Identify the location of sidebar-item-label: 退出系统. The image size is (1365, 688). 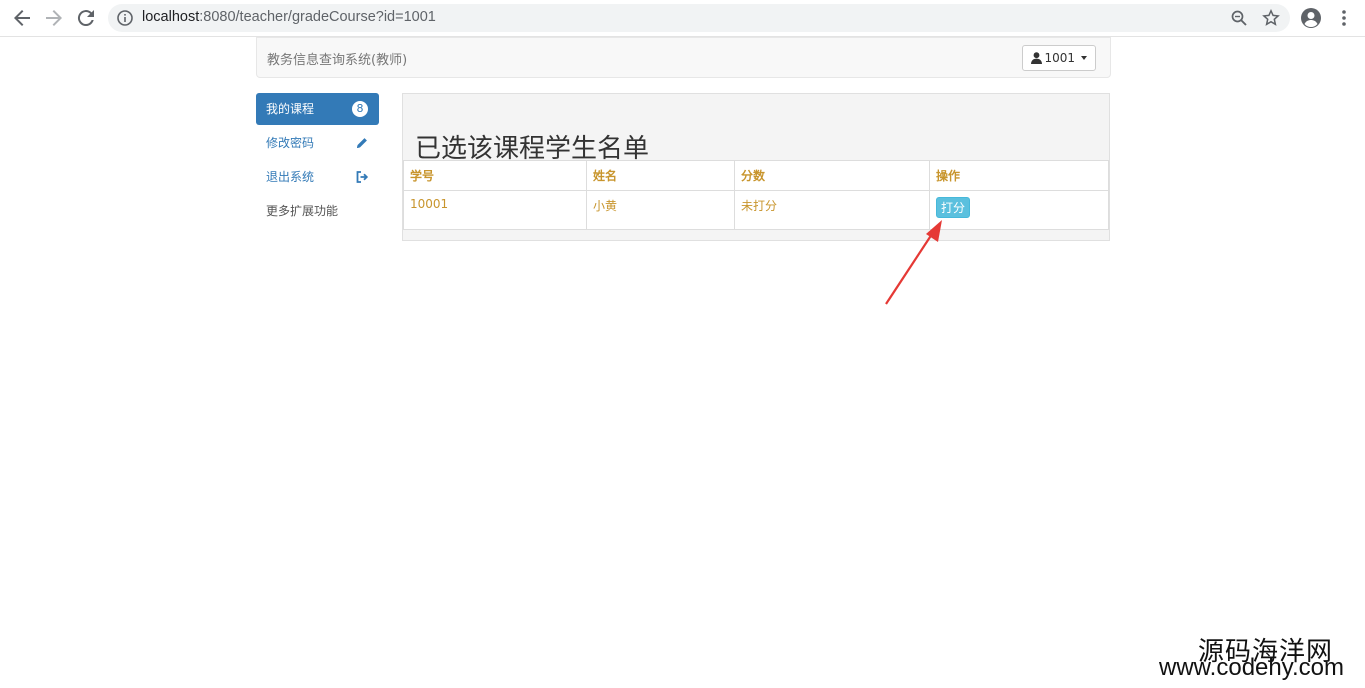
(290, 177).